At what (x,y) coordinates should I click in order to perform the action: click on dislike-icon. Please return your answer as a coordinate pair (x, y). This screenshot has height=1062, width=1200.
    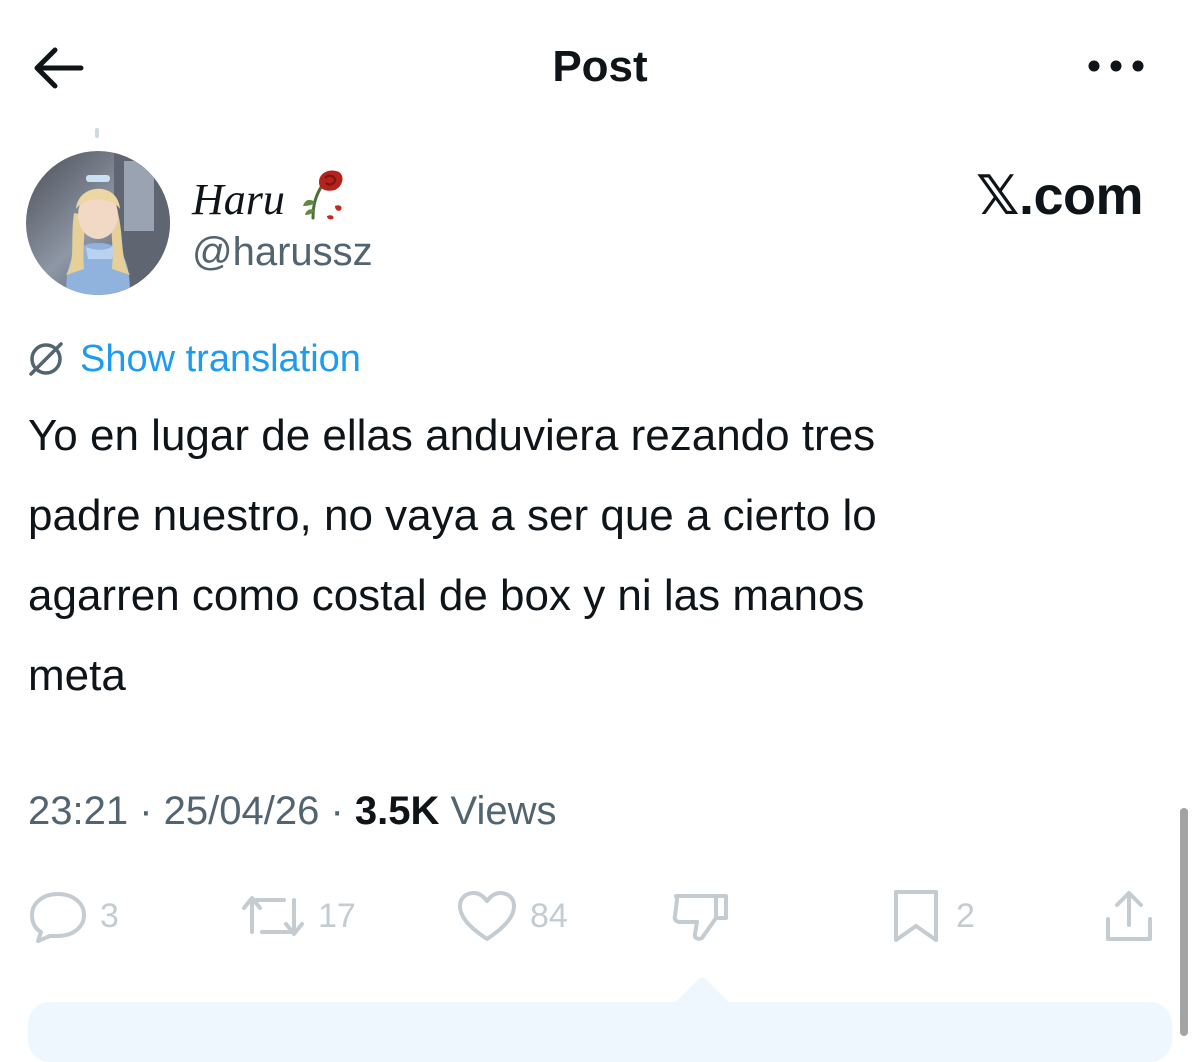
    Looking at the image, I should click on (700, 917).